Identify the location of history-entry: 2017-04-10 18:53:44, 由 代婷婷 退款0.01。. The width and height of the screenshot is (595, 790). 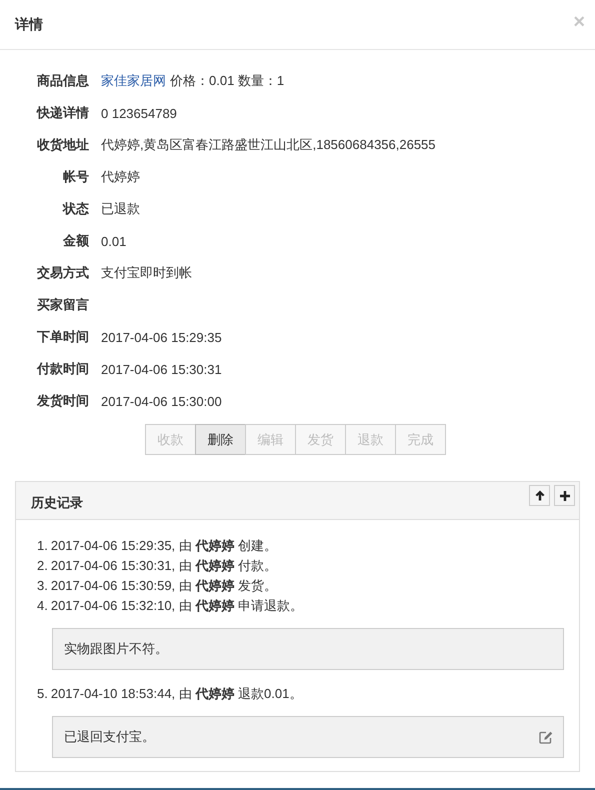
(176, 694).